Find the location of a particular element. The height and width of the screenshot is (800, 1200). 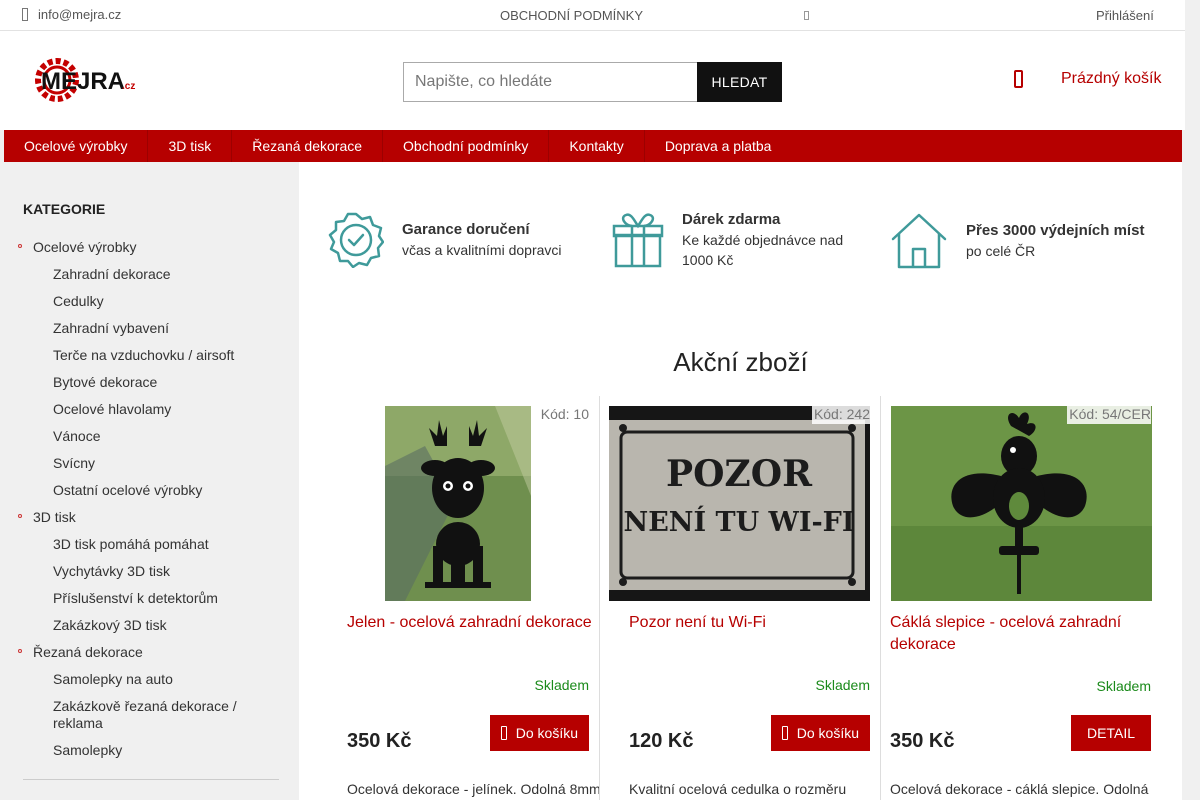

chicken-image is located at coordinates (1021, 503).